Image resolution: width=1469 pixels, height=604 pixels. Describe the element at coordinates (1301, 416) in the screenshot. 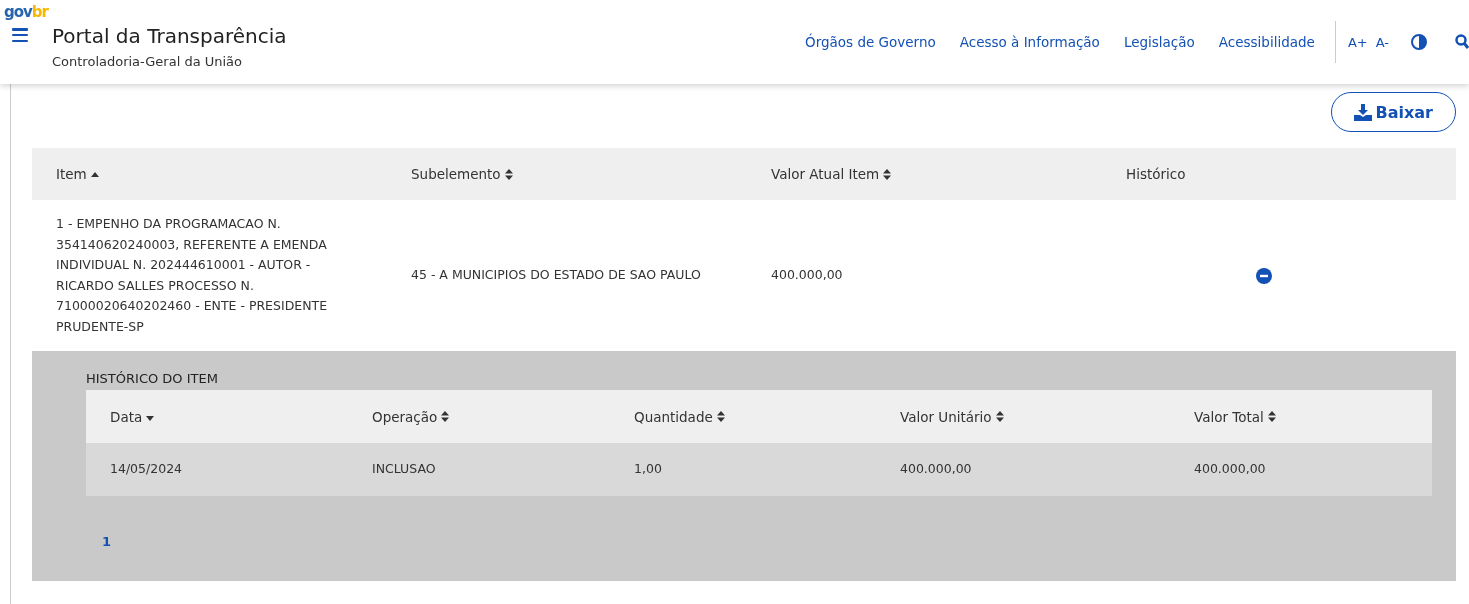

I see `column-header: Valor Total` at that location.